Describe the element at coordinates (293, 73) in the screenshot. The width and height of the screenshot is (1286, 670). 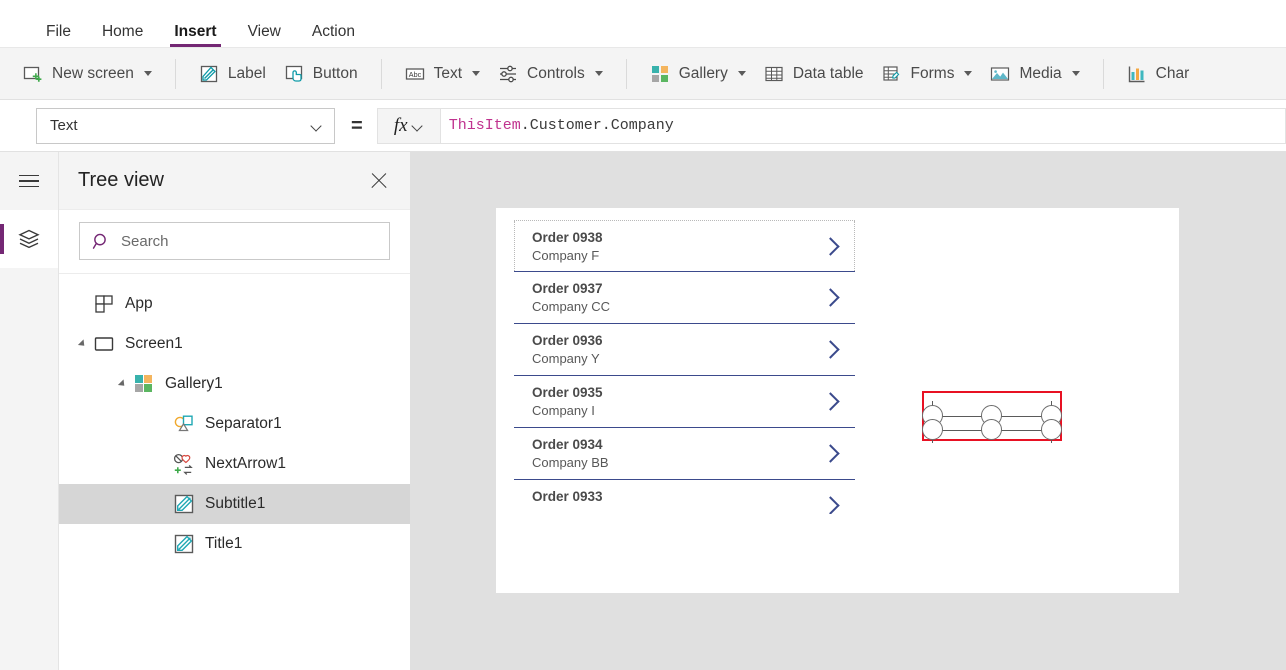
I see `button-icon` at that location.